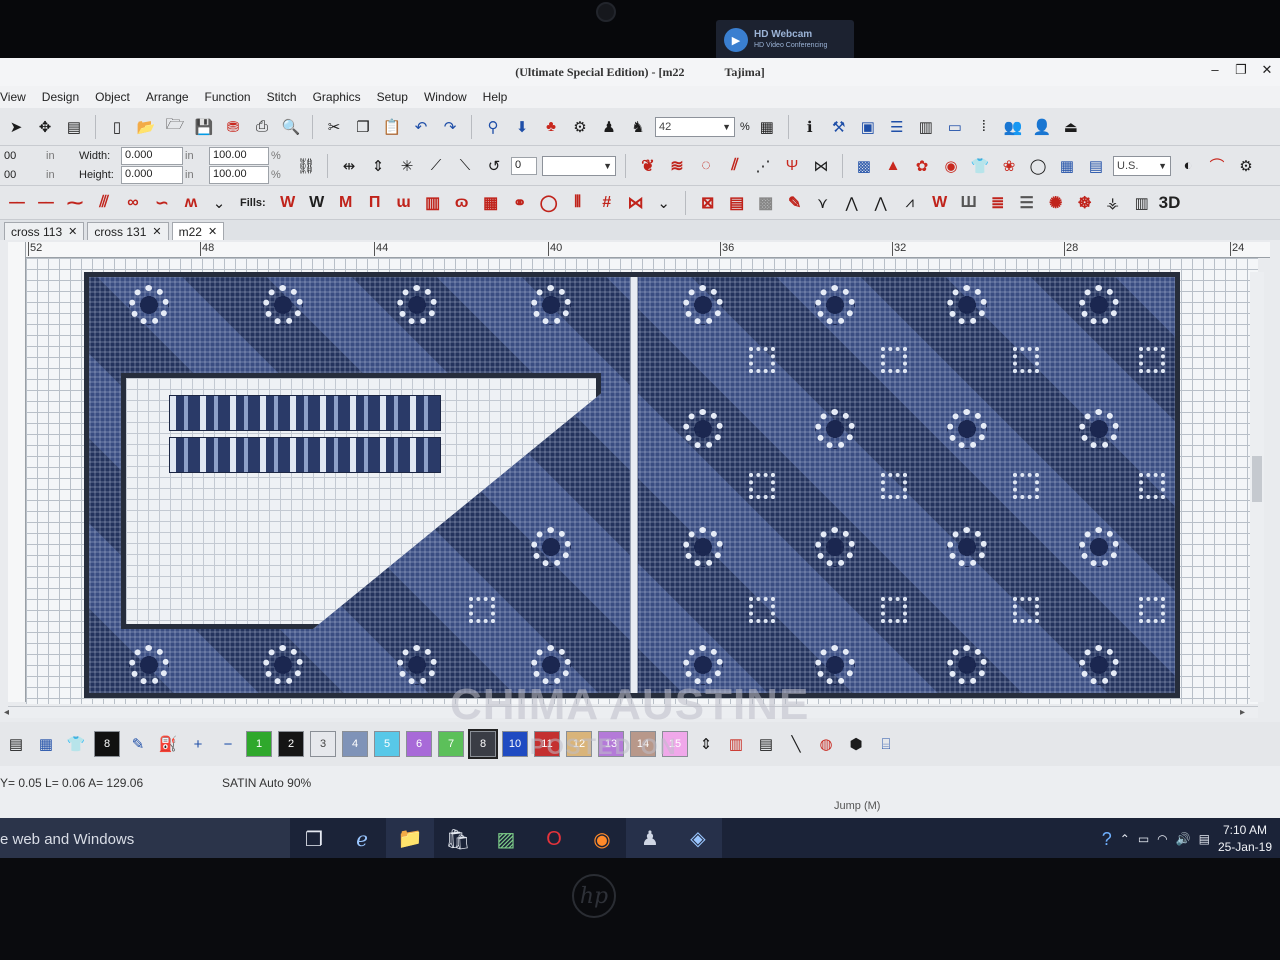 The height and width of the screenshot is (960, 1280). I want to click on color-scroll-icon: ⇕, so click(706, 744).